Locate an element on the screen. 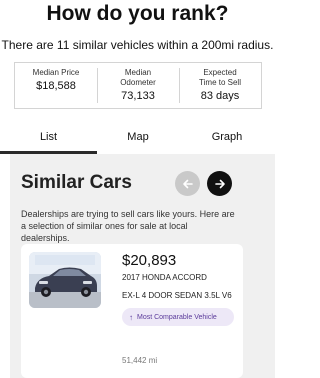 This screenshot has width=320, height=378. next-button is located at coordinates (219, 183).